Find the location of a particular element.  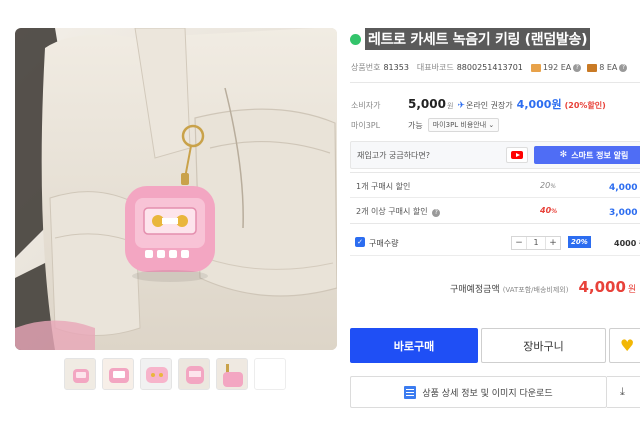

stock-secondary-value: 8 EA is located at coordinates (608, 67).